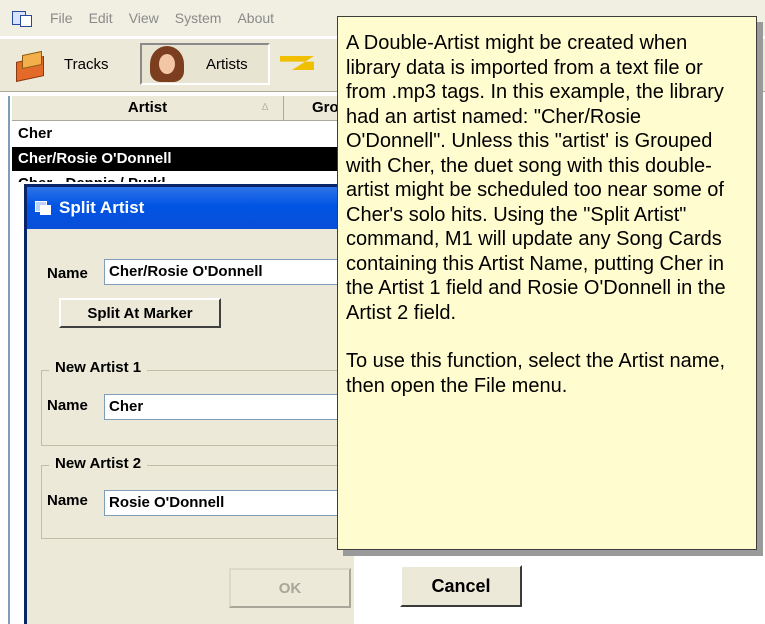 This screenshot has height=624, width=765. I want to click on tracks-label: Tracks, so click(86, 64).